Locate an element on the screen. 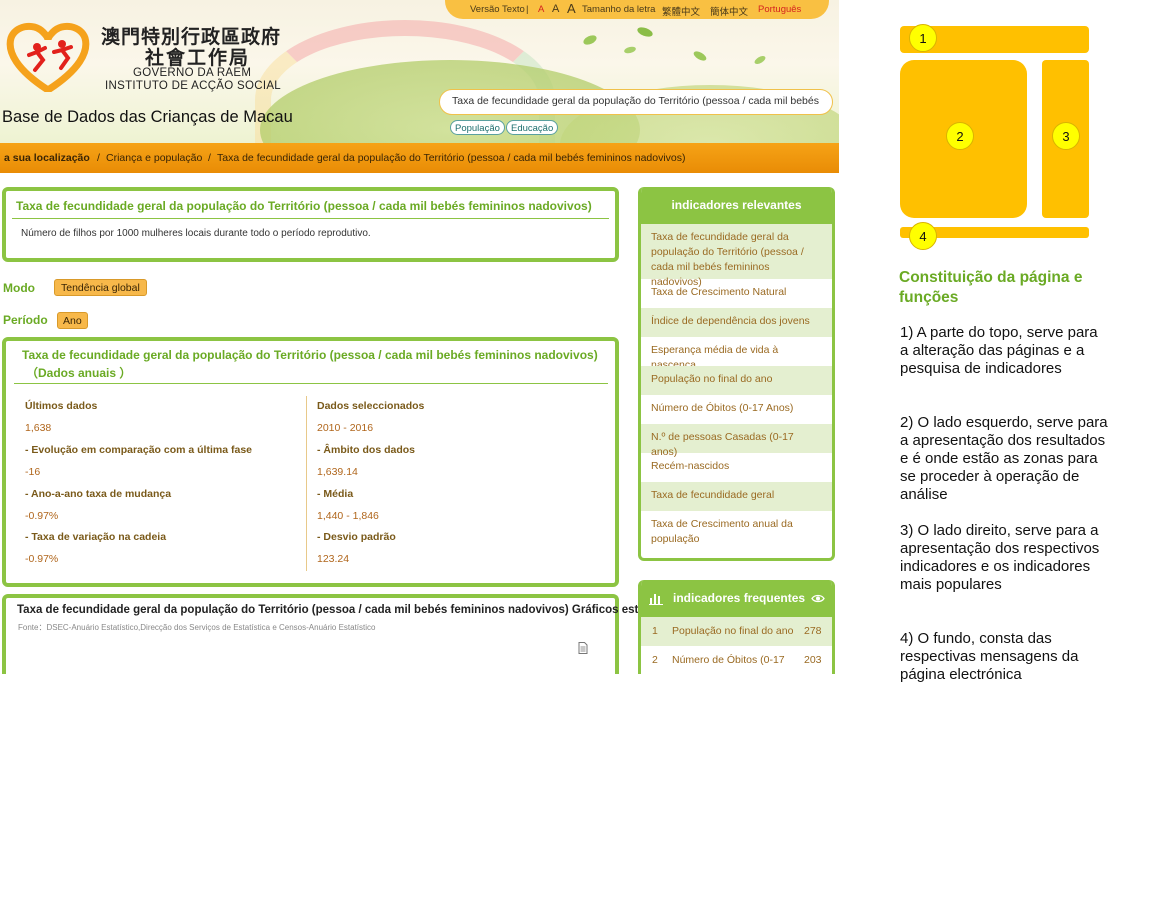 The height and width of the screenshot is (909, 1155). relevant-indicator-item: Taxa de Crescimento anual da população is located at coordinates (736, 533).